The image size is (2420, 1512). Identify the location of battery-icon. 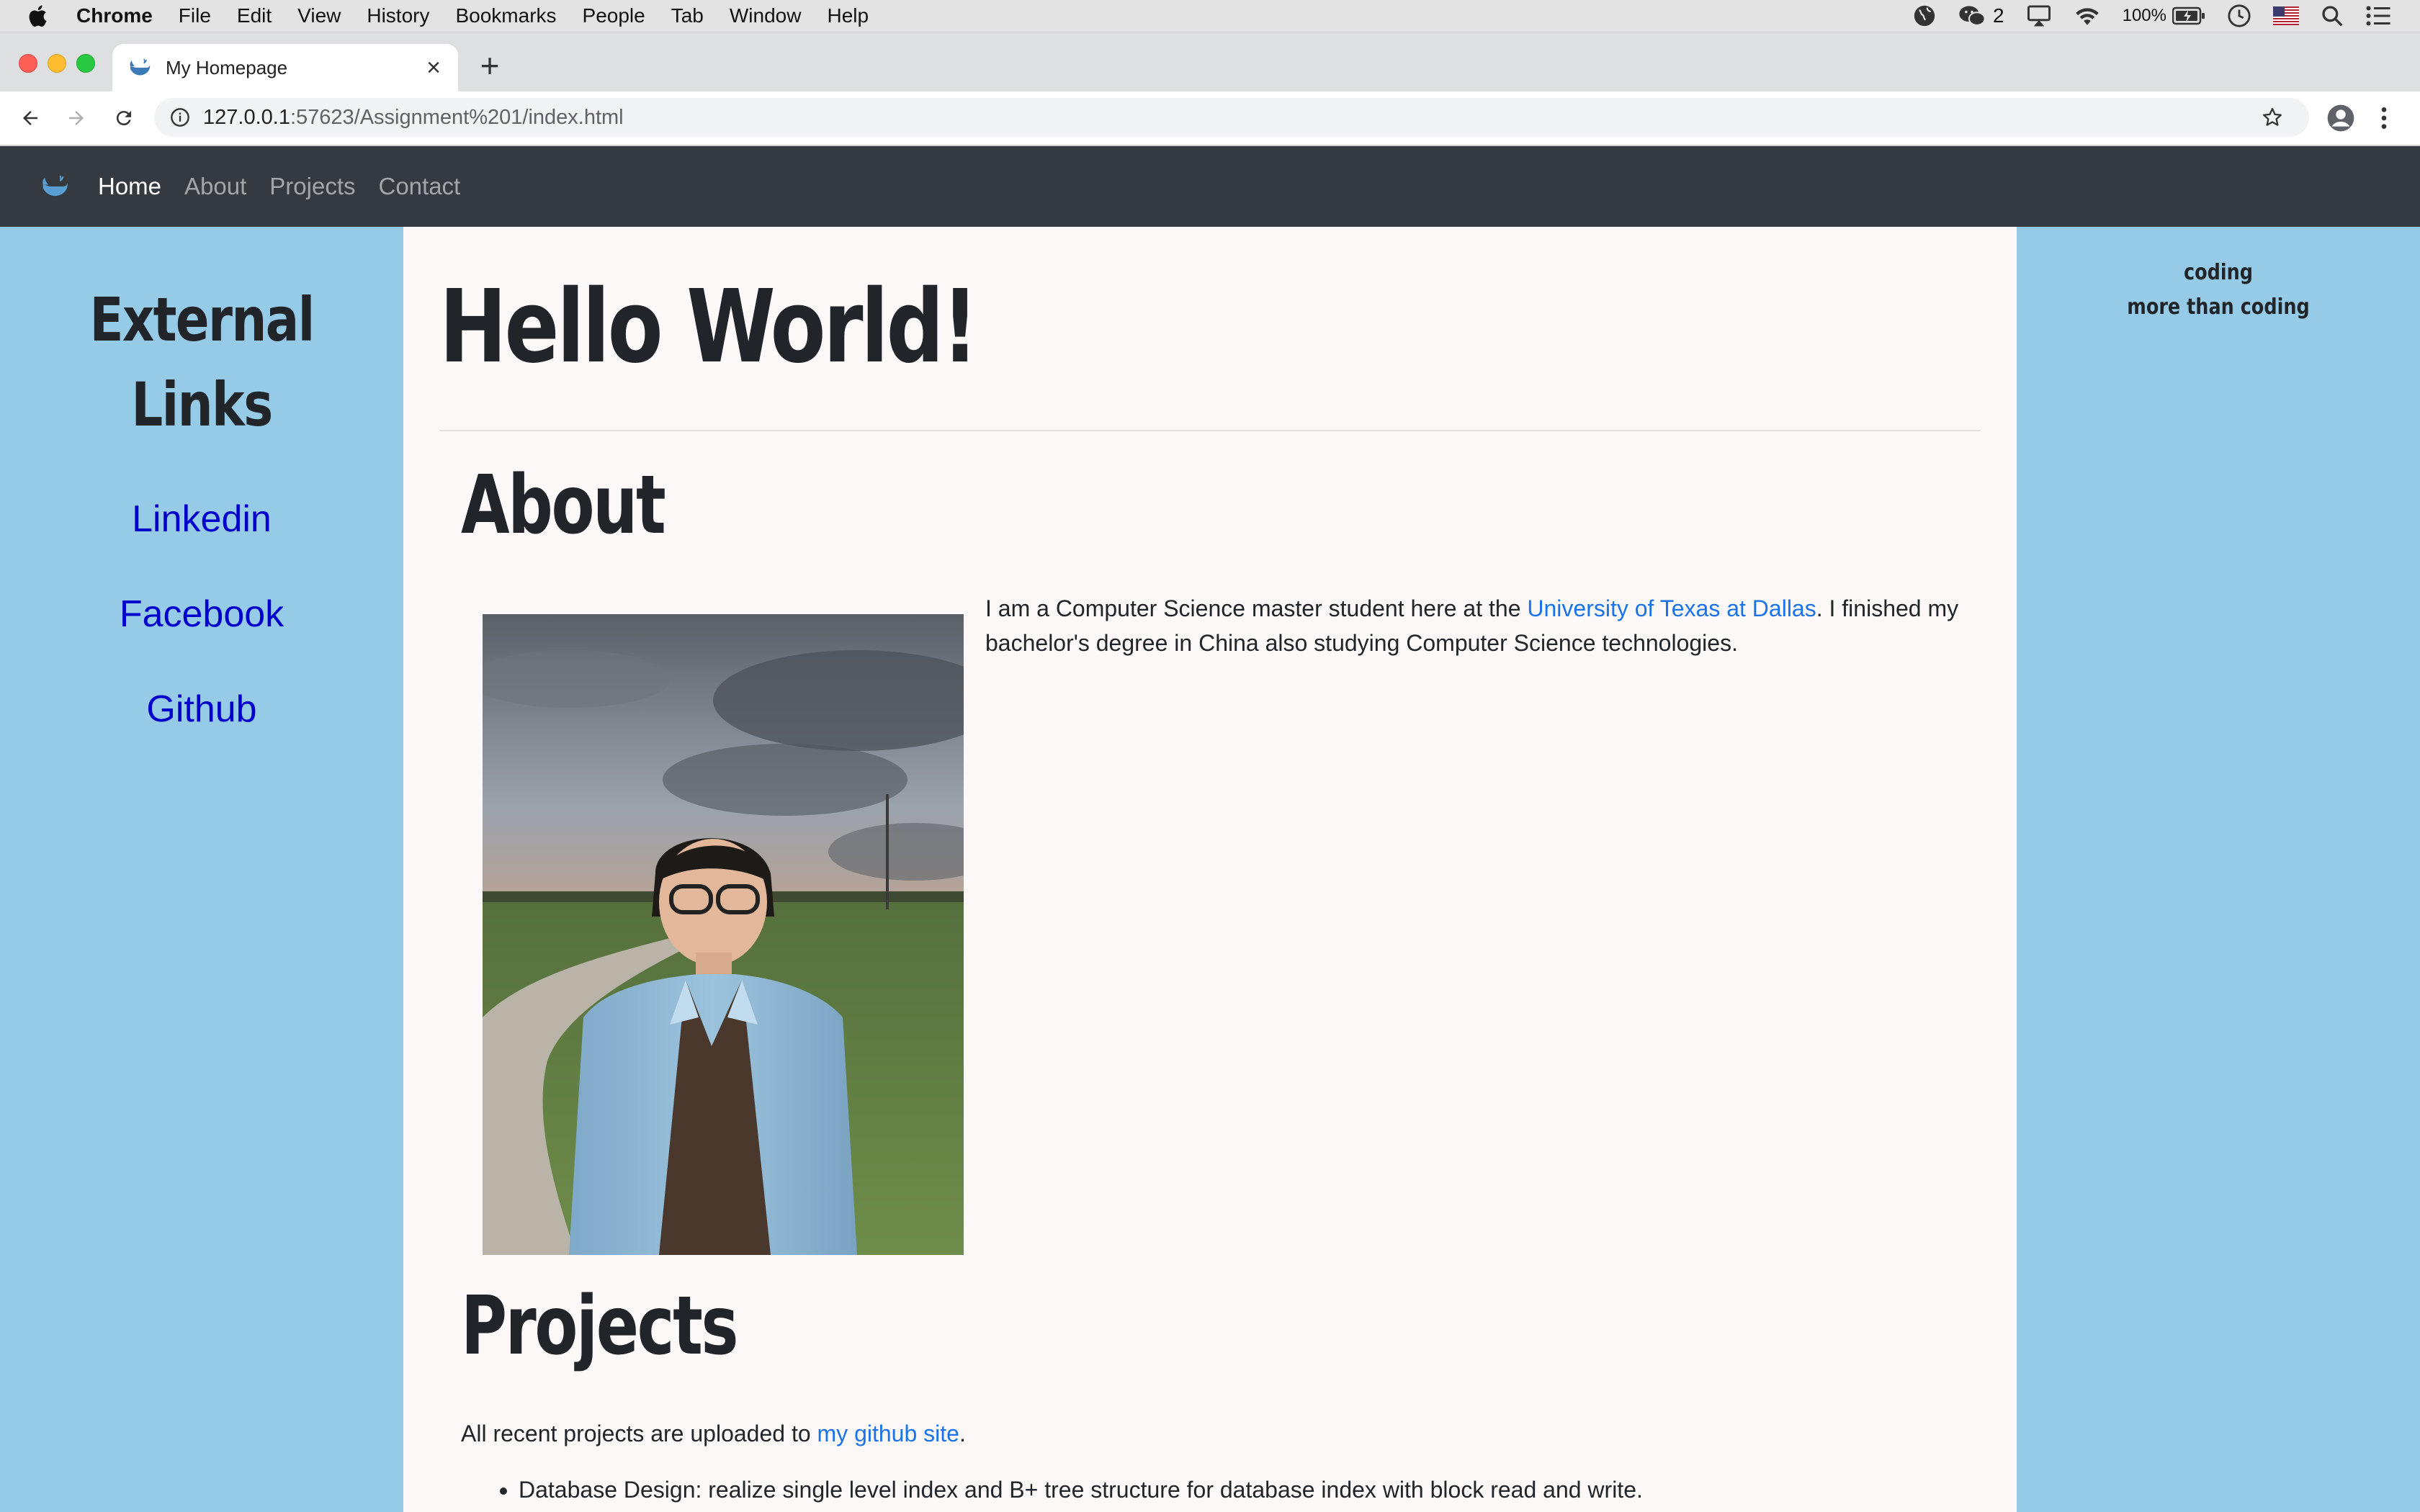
(2188, 15).